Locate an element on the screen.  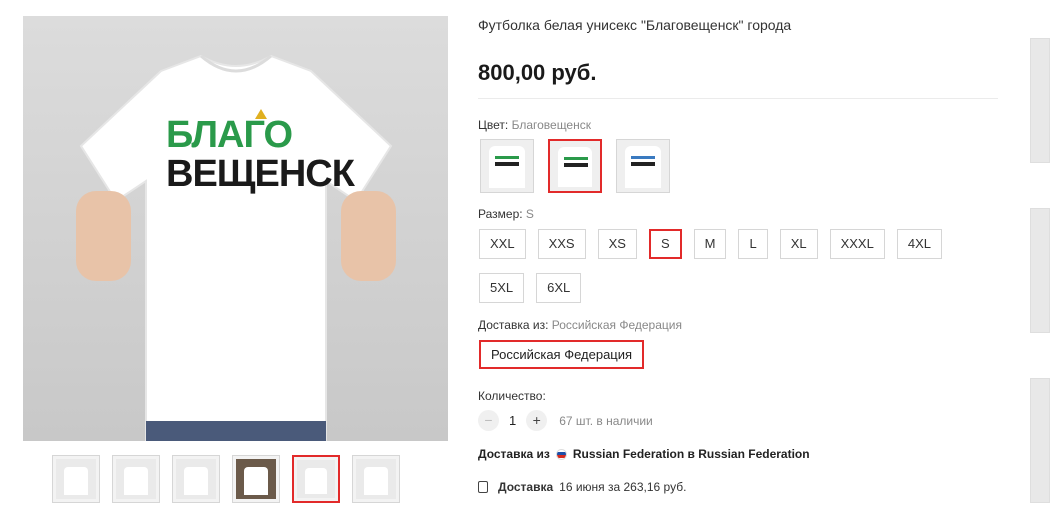
size-value: S is located at coordinates (529, 214).